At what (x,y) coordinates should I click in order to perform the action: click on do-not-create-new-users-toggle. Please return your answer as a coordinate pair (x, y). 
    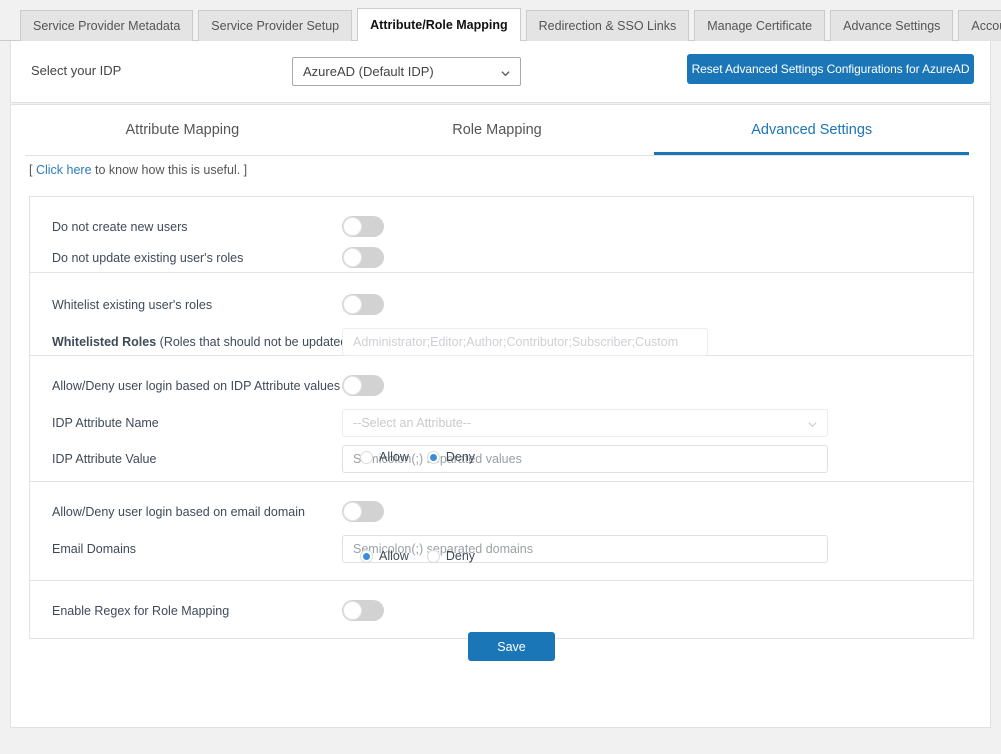
    Looking at the image, I should click on (363, 226).